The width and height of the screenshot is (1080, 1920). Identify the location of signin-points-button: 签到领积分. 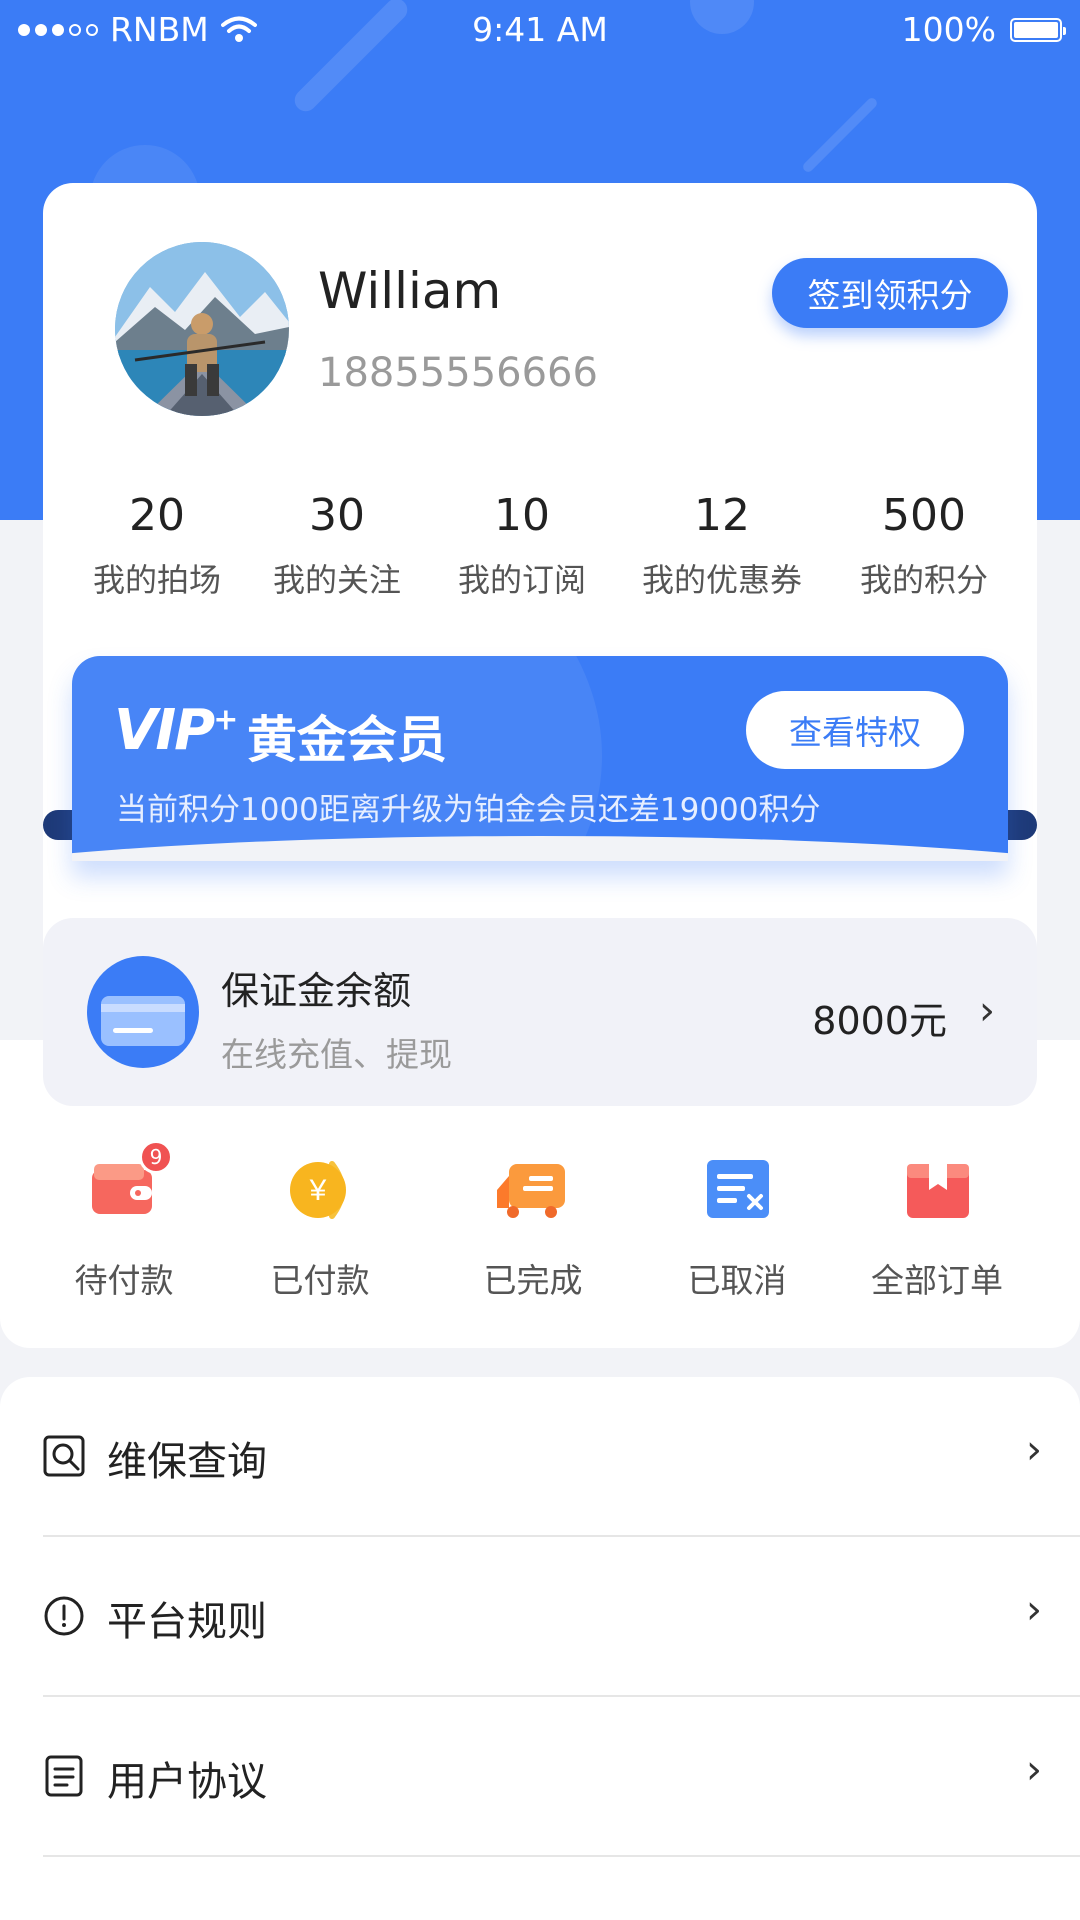
(890, 293).